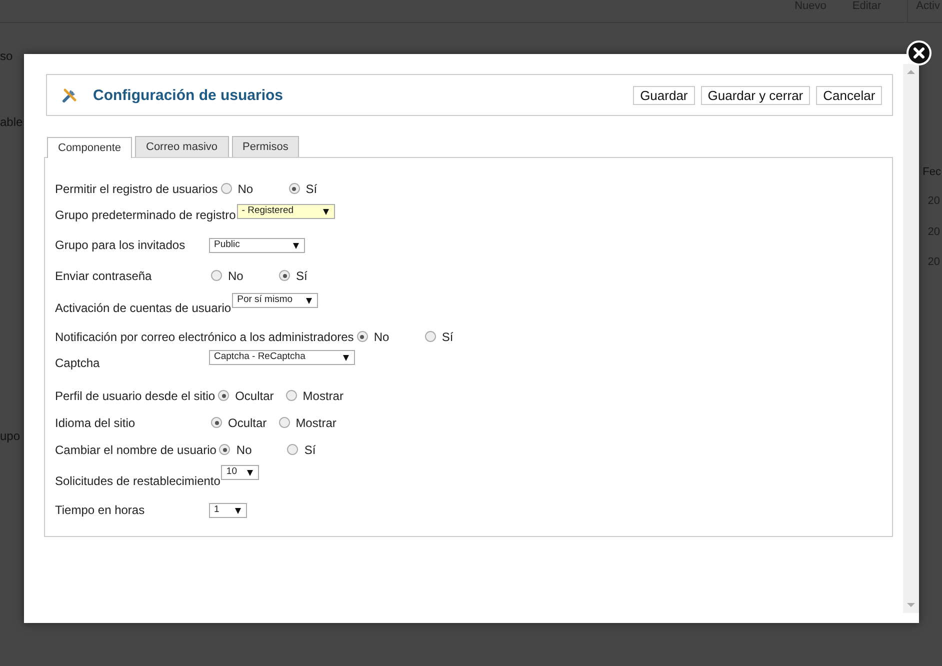 This screenshot has width=942, height=666. What do you see at coordinates (136, 189) in the screenshot?
I see `field-label: Permitir el registro de usuarios` at bounding box center [136, 189].